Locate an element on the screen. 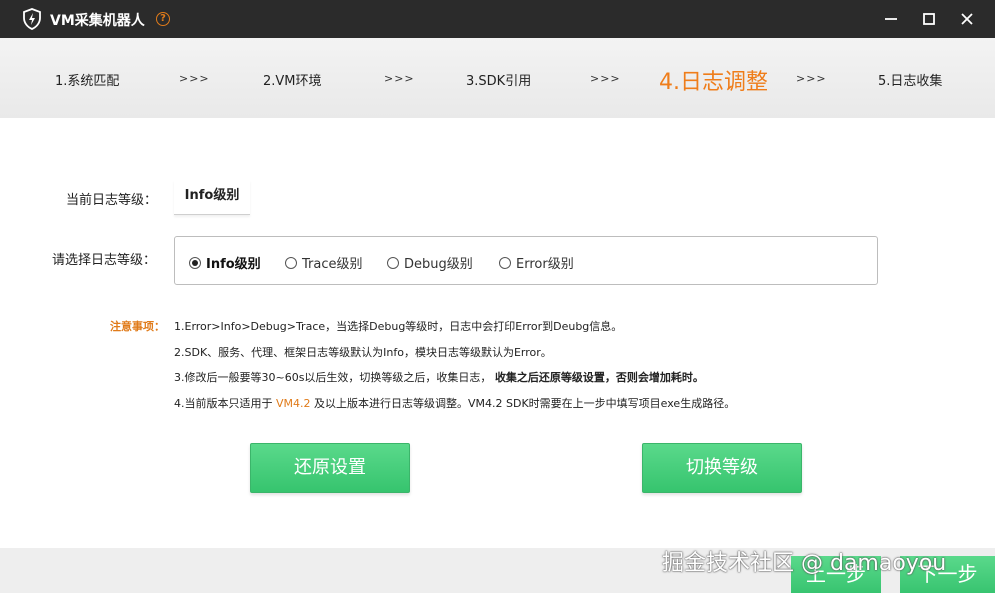  radio-info: Info级别 is located at coordinates (225, 262).